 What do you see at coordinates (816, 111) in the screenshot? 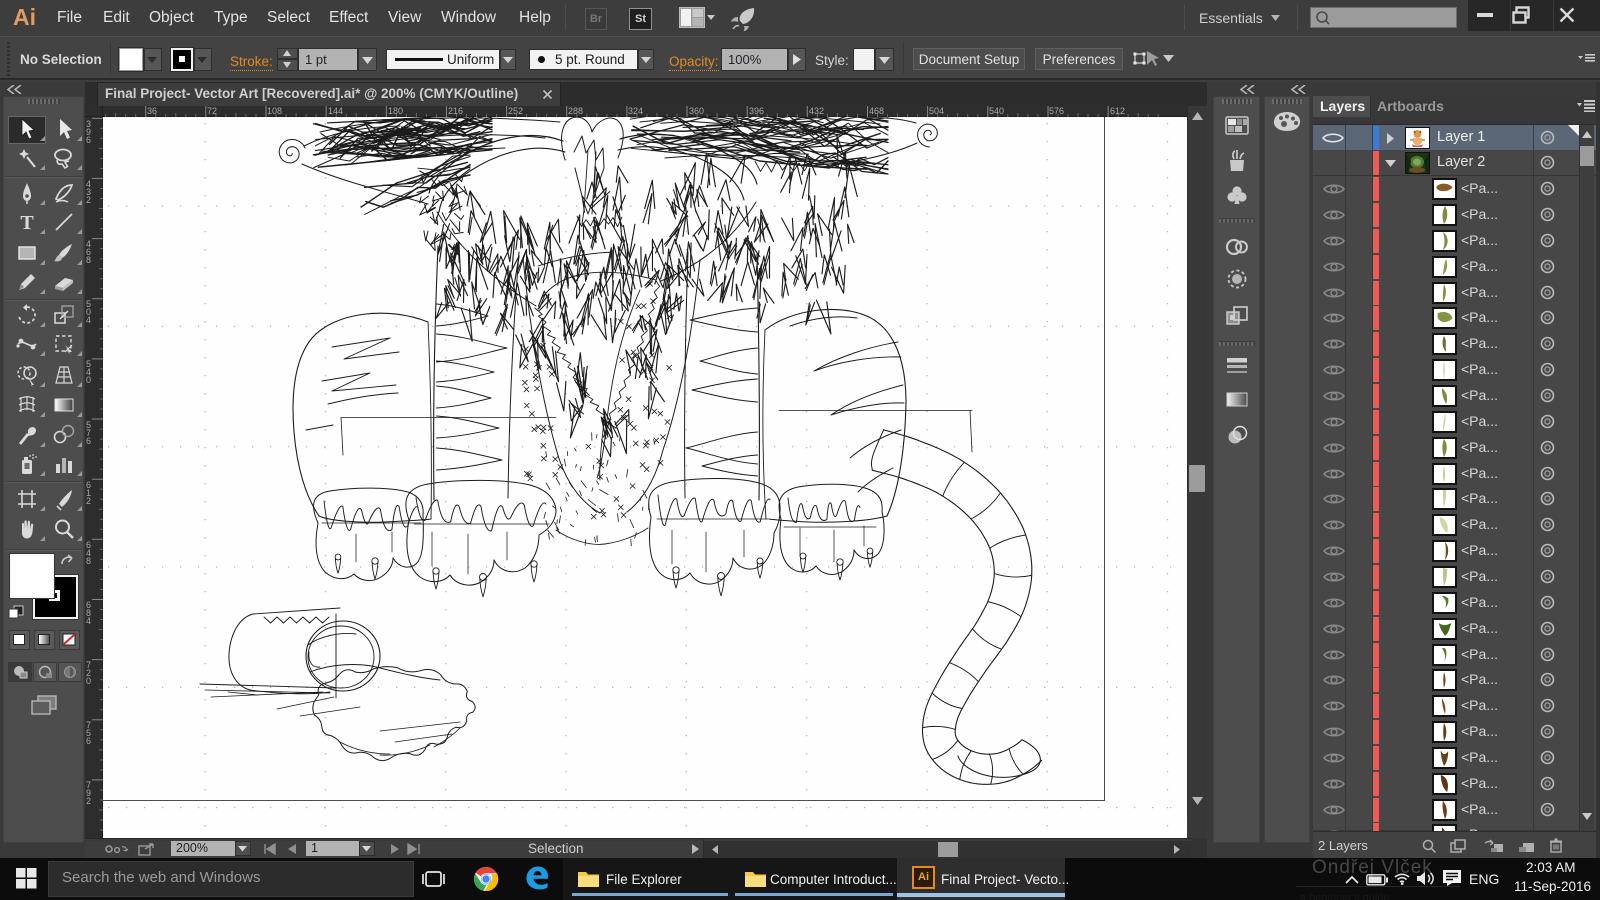
I see `svg-text: 432` at bounding box center [816, 111].